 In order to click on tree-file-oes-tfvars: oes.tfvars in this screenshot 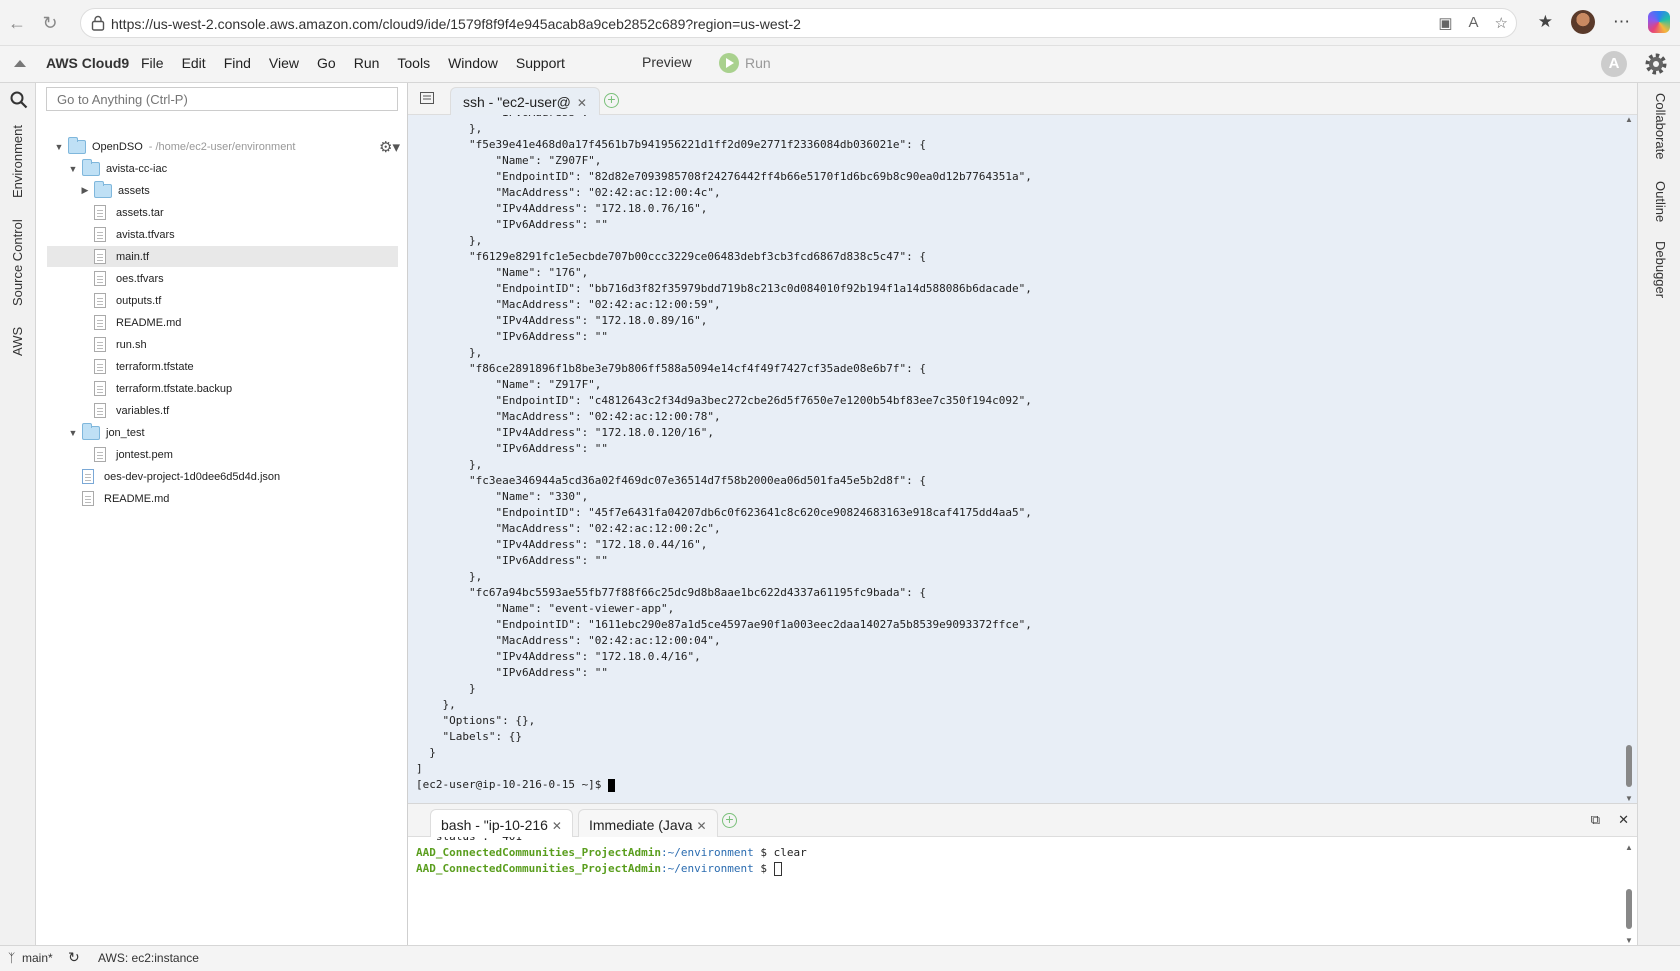, I will do `click(222, 278)`.